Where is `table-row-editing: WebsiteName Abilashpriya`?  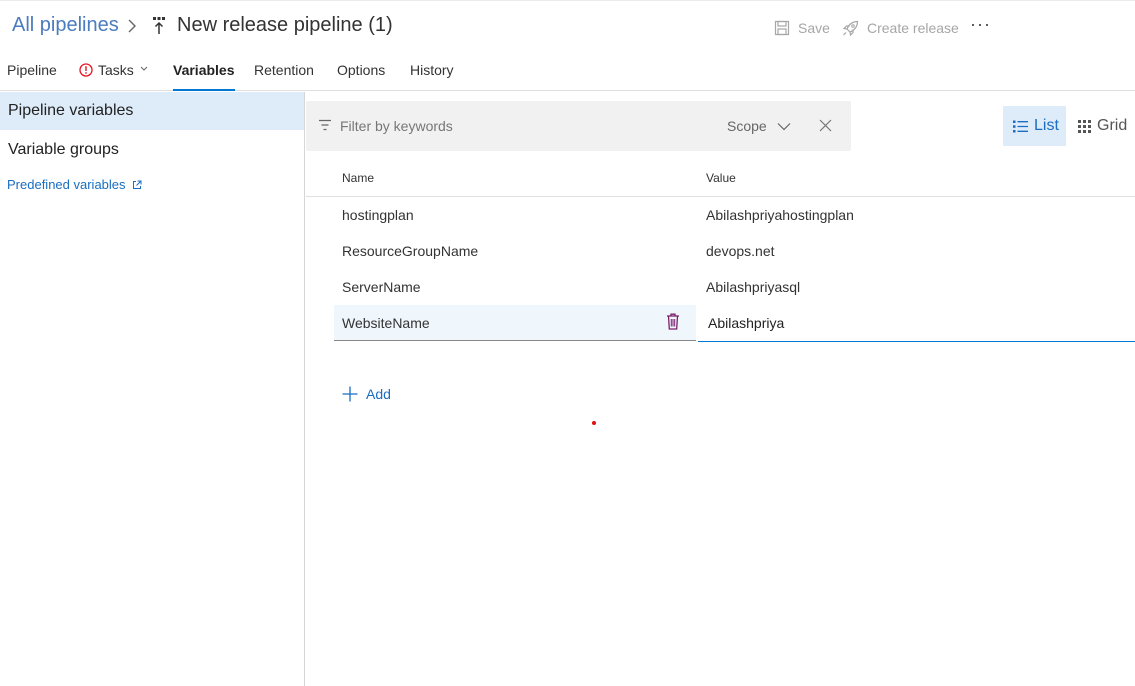
table-row-editing: WebsiteName Abilashpriya is located at coordinates (720, 323).